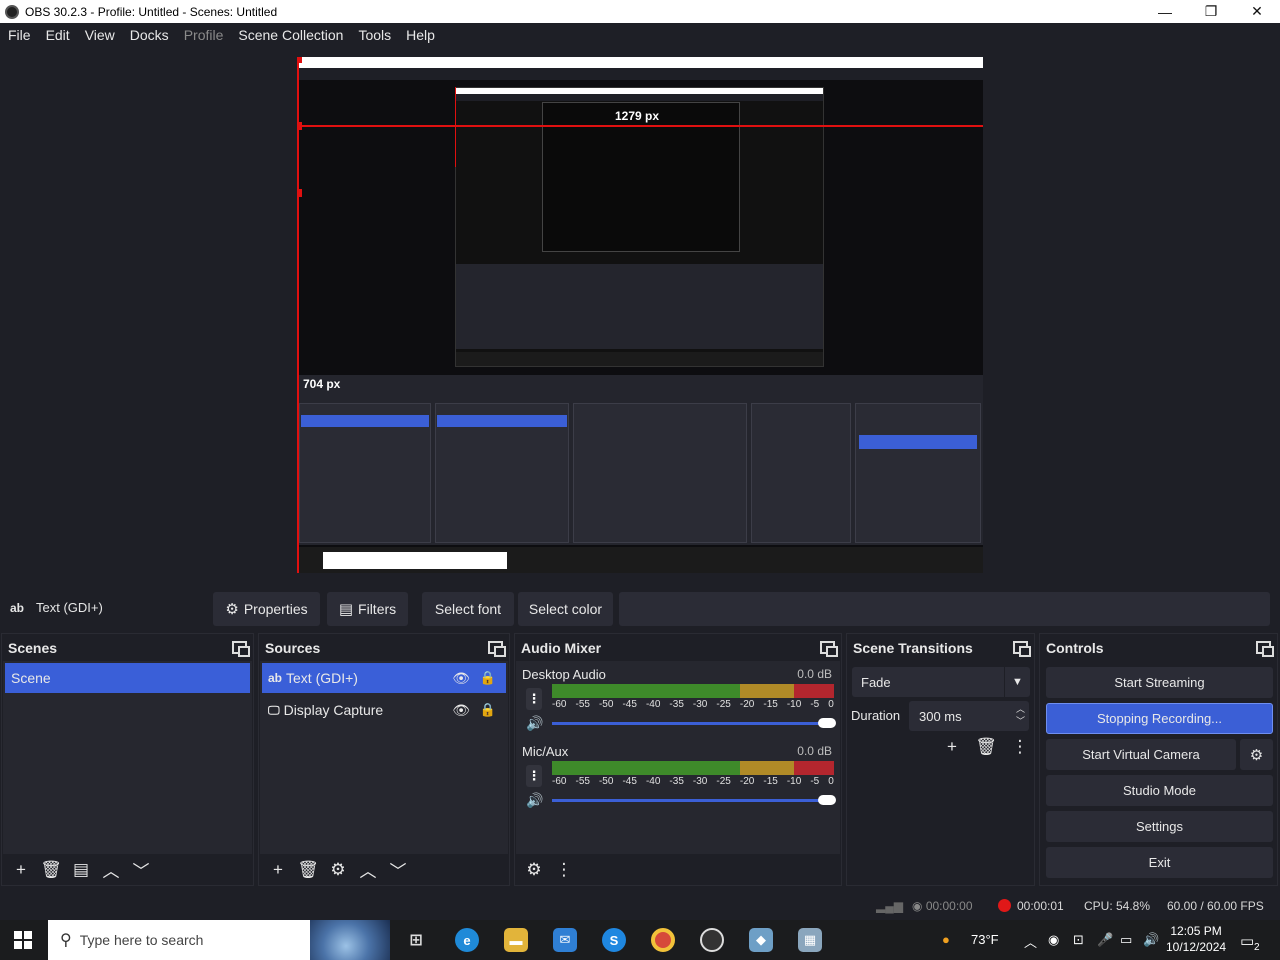 This screenshot has width=1280, height=960. Describe the element at coordinates (1247, 941) in the screenshot. I see `notifications-icon: ▭` at that location.